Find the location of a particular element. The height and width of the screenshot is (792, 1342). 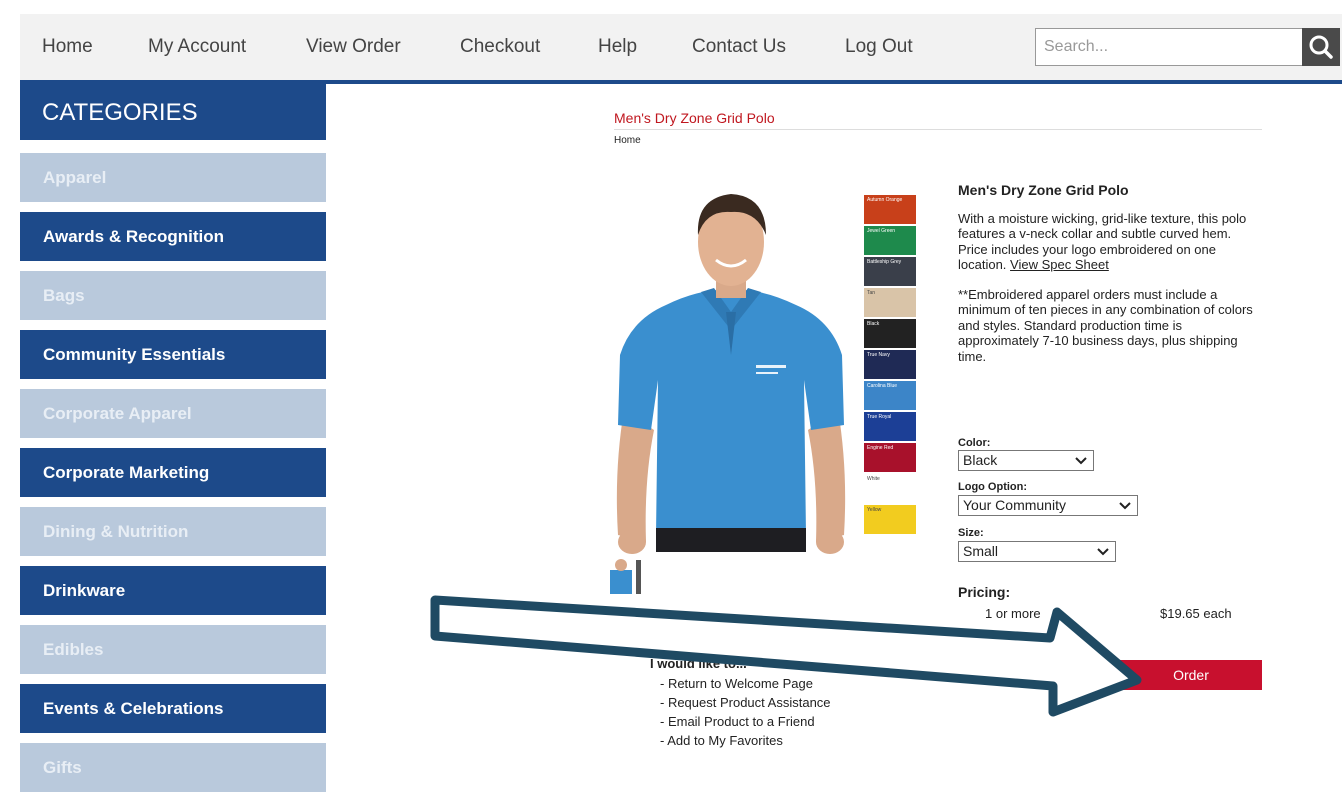

nav-my-account-link: My Account is located at coordinates (197, 47).